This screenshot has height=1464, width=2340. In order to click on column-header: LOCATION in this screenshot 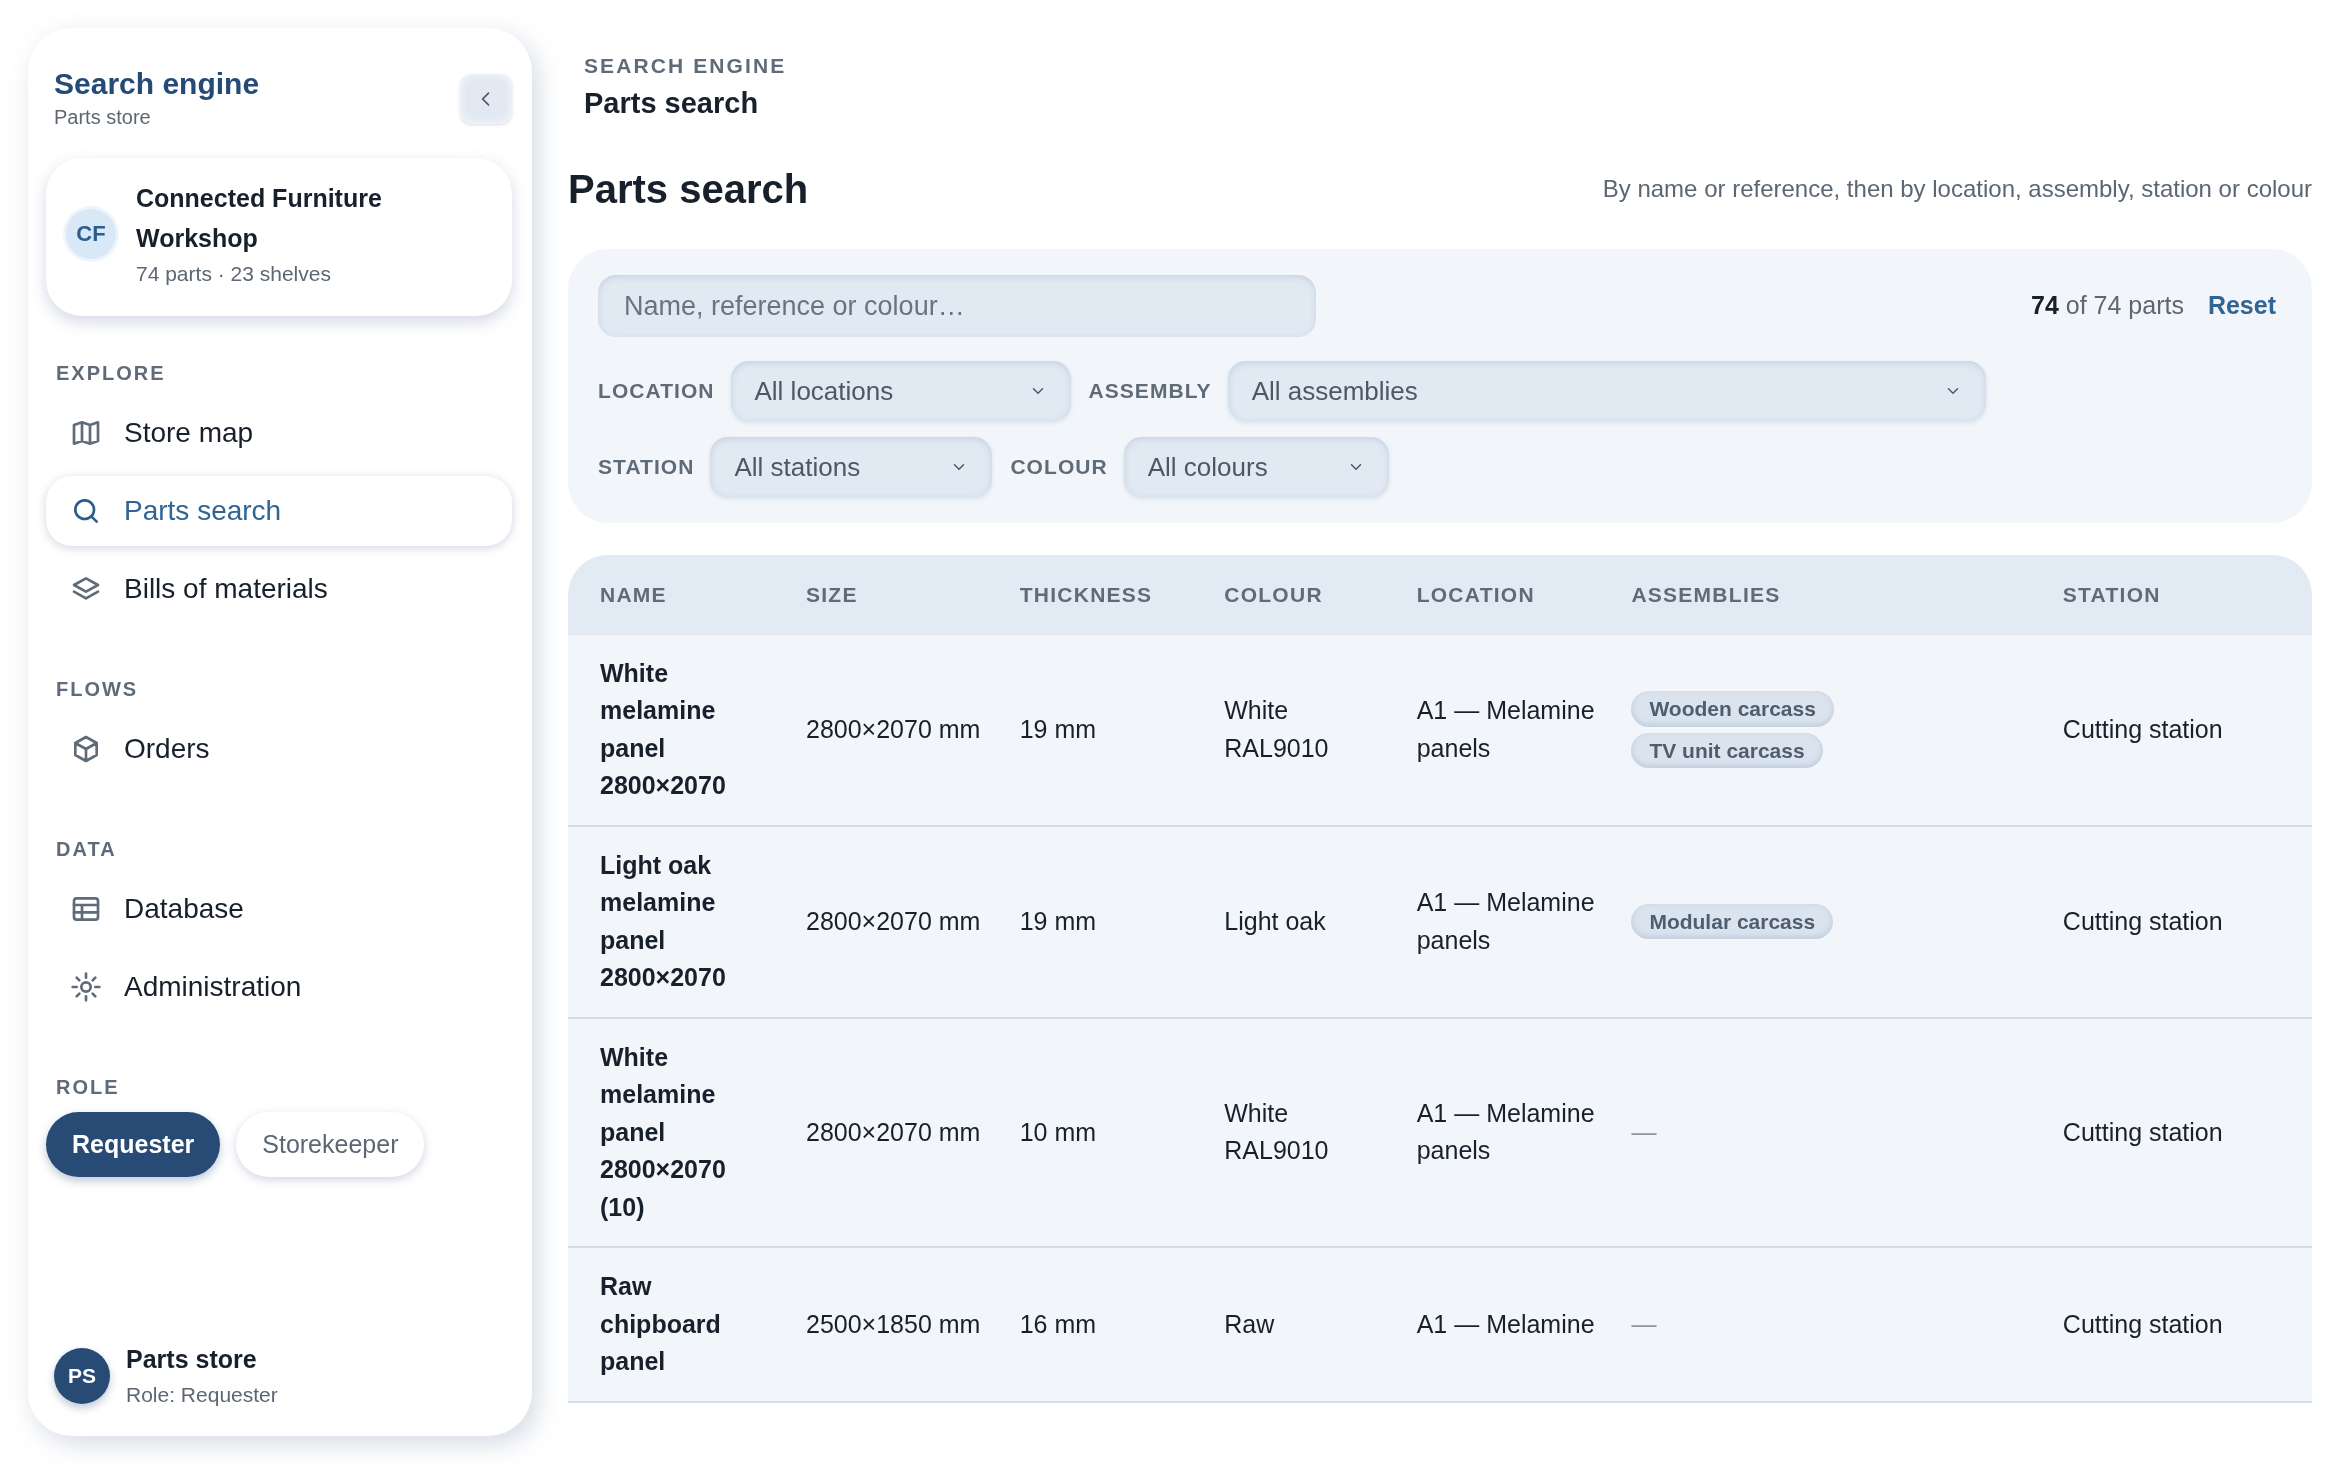, I will do `click(1524, 595)`.